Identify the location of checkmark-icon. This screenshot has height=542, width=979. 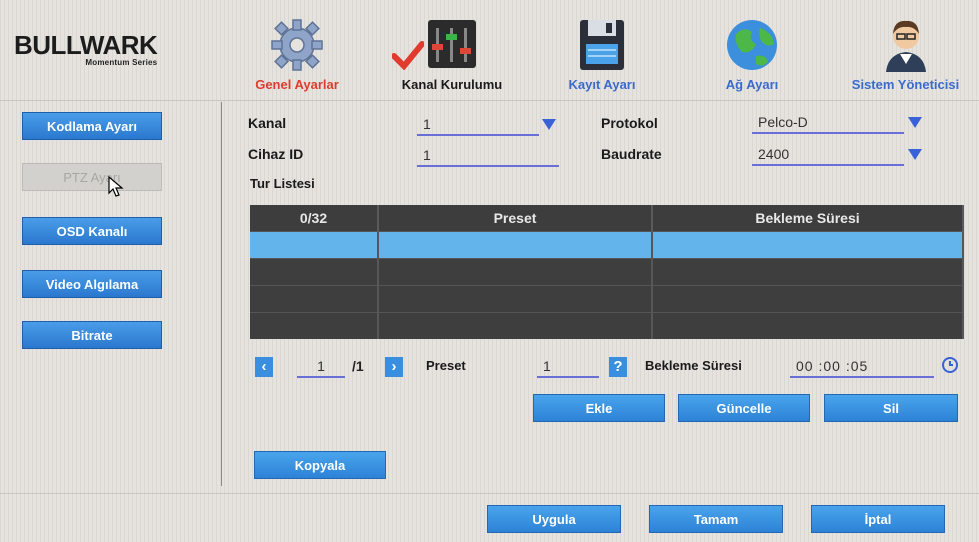
(408, 55).